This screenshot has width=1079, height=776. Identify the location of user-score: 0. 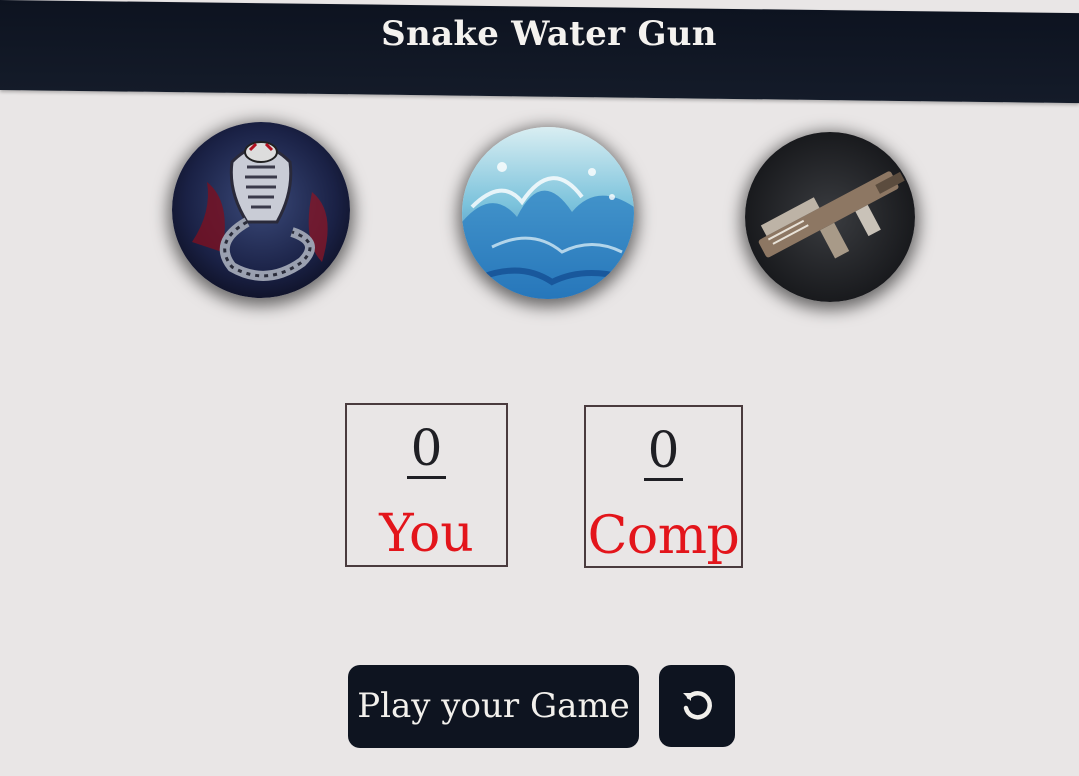
(426, 448).